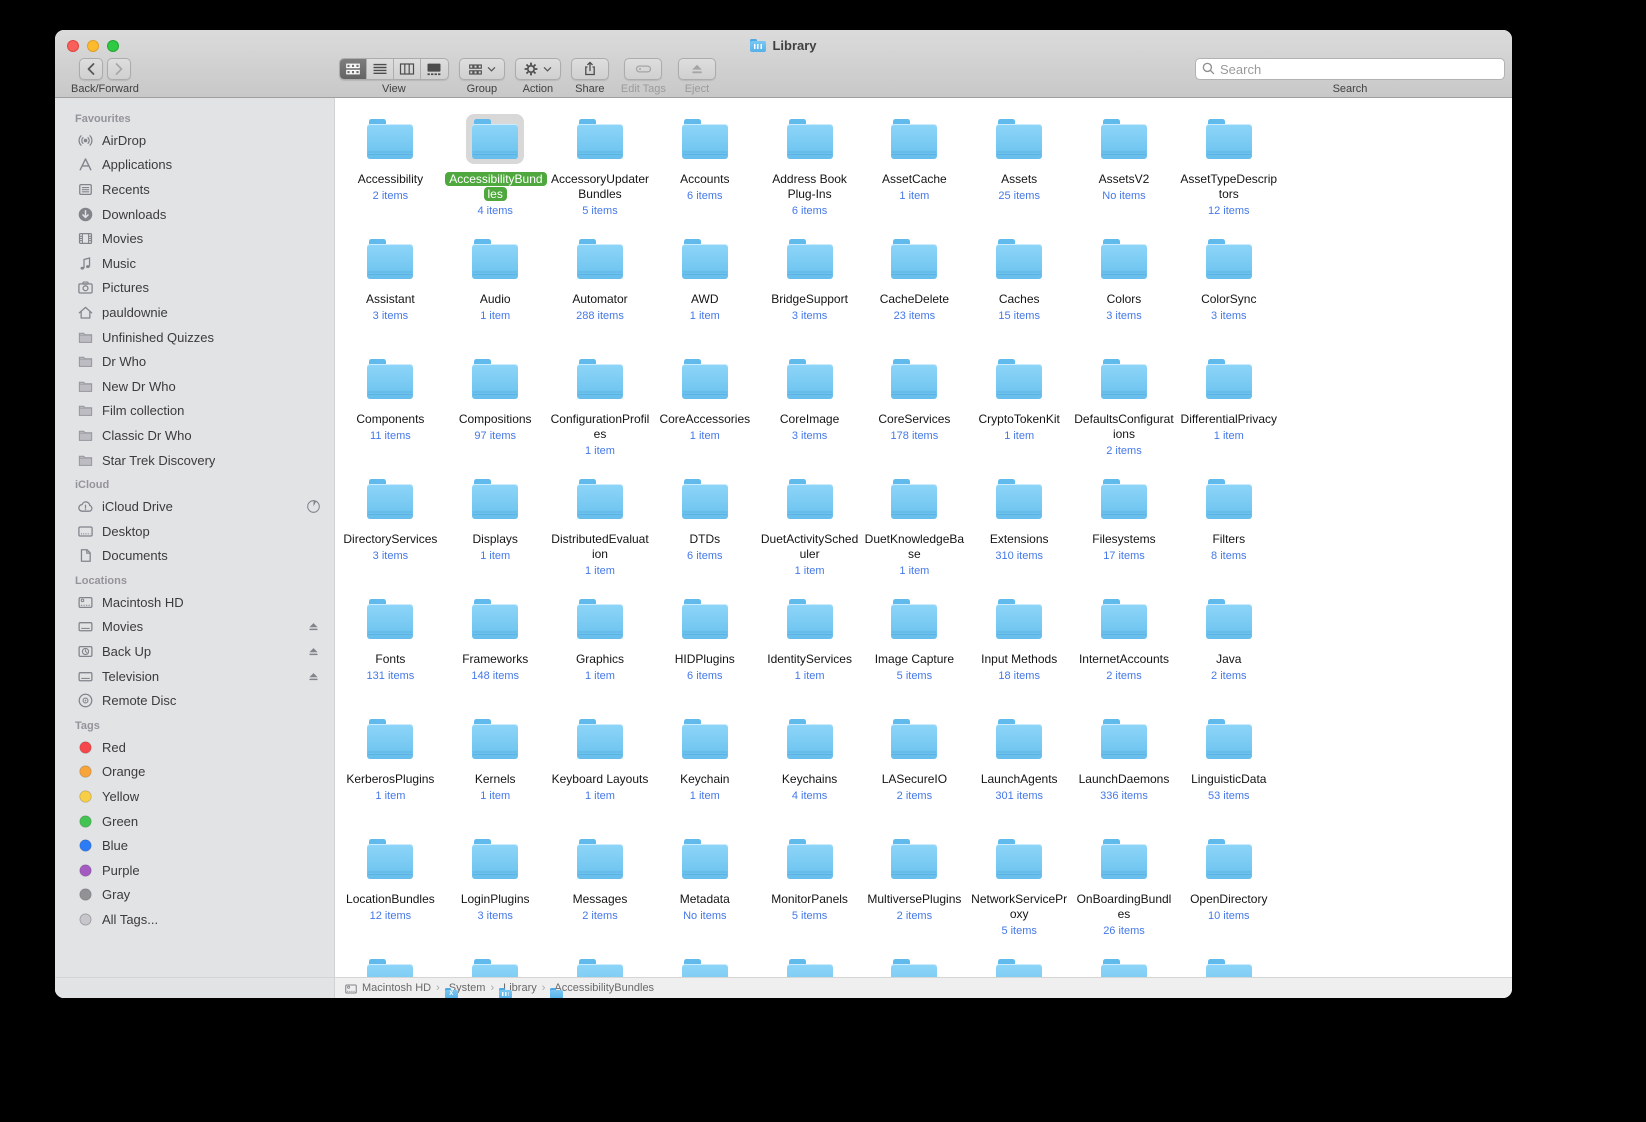  What do you see at coordinates (407, 69) in the screenshot?
I see `column-view-button` at bounding box center [407, 69].